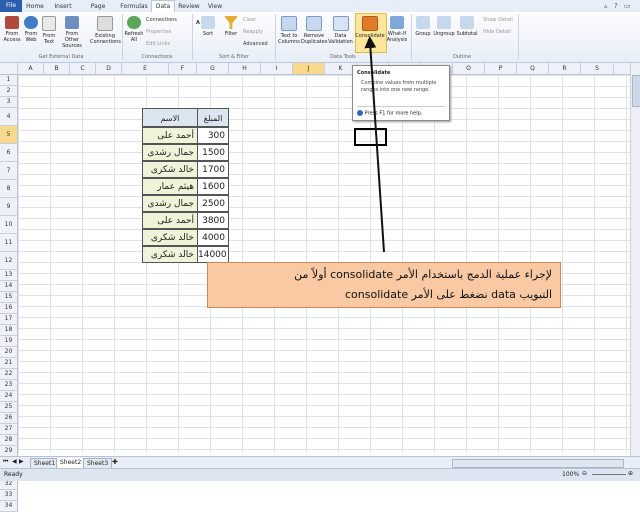 The width and height of the screenshot is (640, 512). Describe the element at coordinates (597, 68) in the screenshot. I see `column-header-s: S` at that location.